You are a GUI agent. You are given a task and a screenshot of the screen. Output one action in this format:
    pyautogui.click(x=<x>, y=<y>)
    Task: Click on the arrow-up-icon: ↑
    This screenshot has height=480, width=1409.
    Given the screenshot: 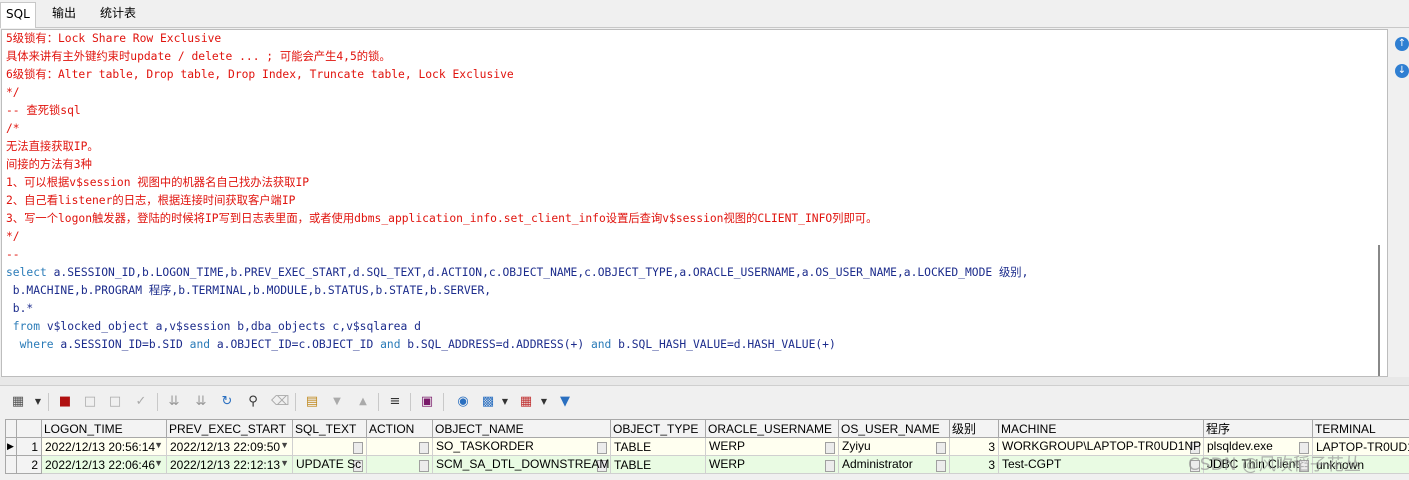 What is the action you would take?
    pyautogui.click(x=1402, y=44)
    